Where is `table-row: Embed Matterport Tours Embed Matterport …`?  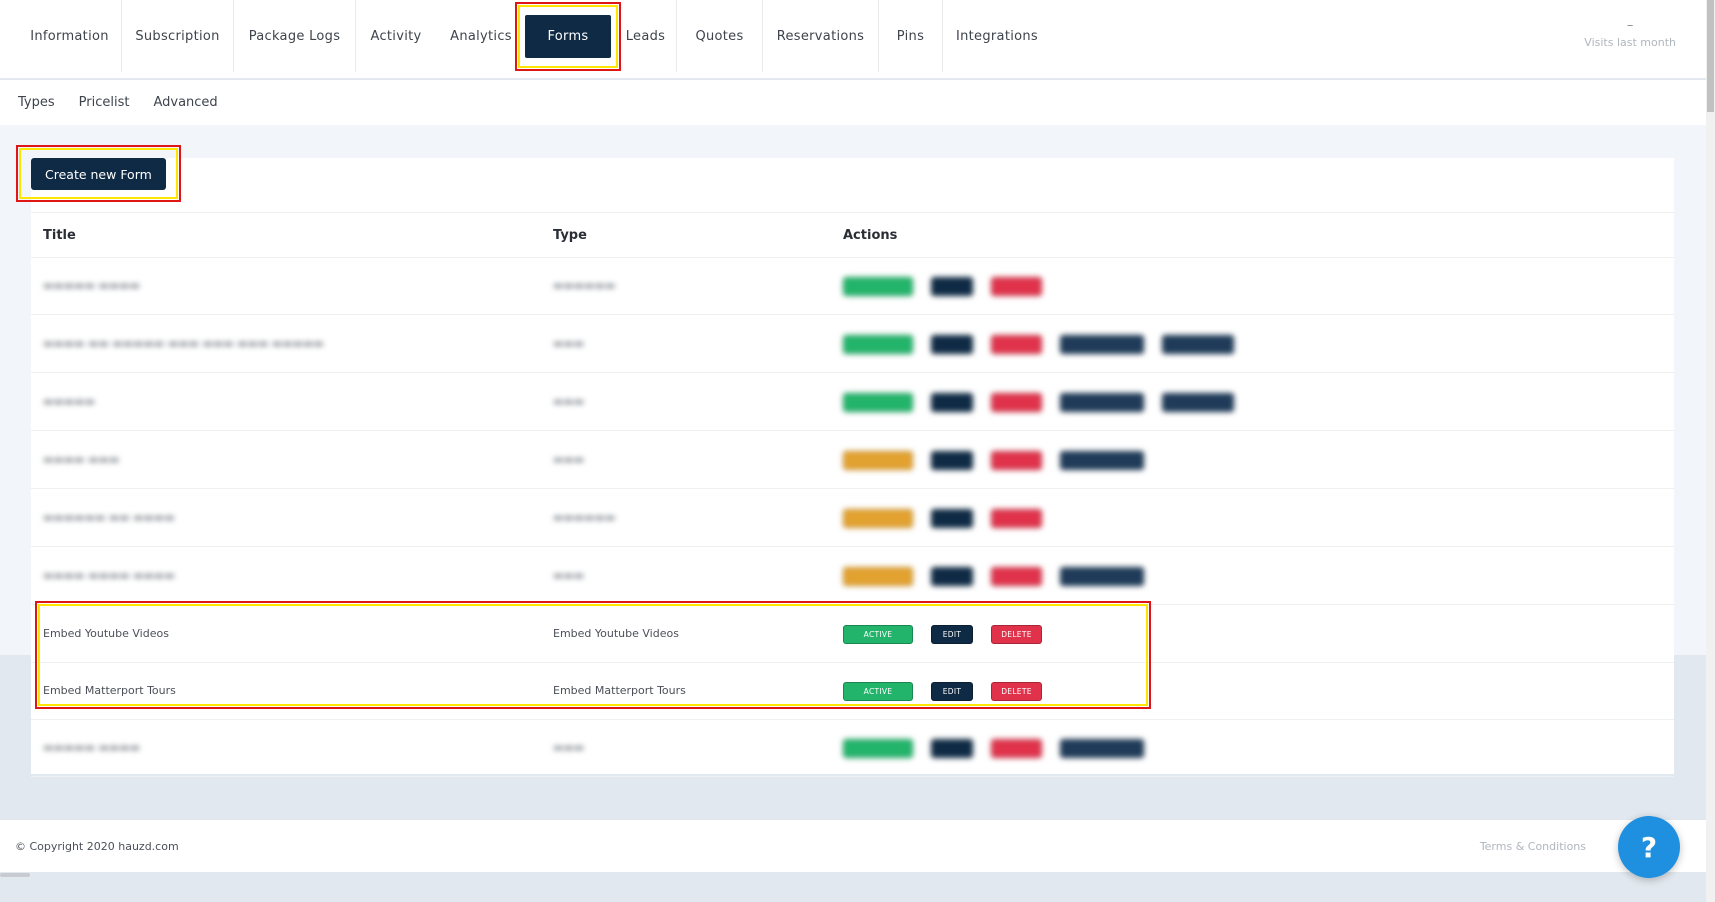 table-row: Embed Matterport Tours Embed Matterport … is located at coordinates (852, 691).